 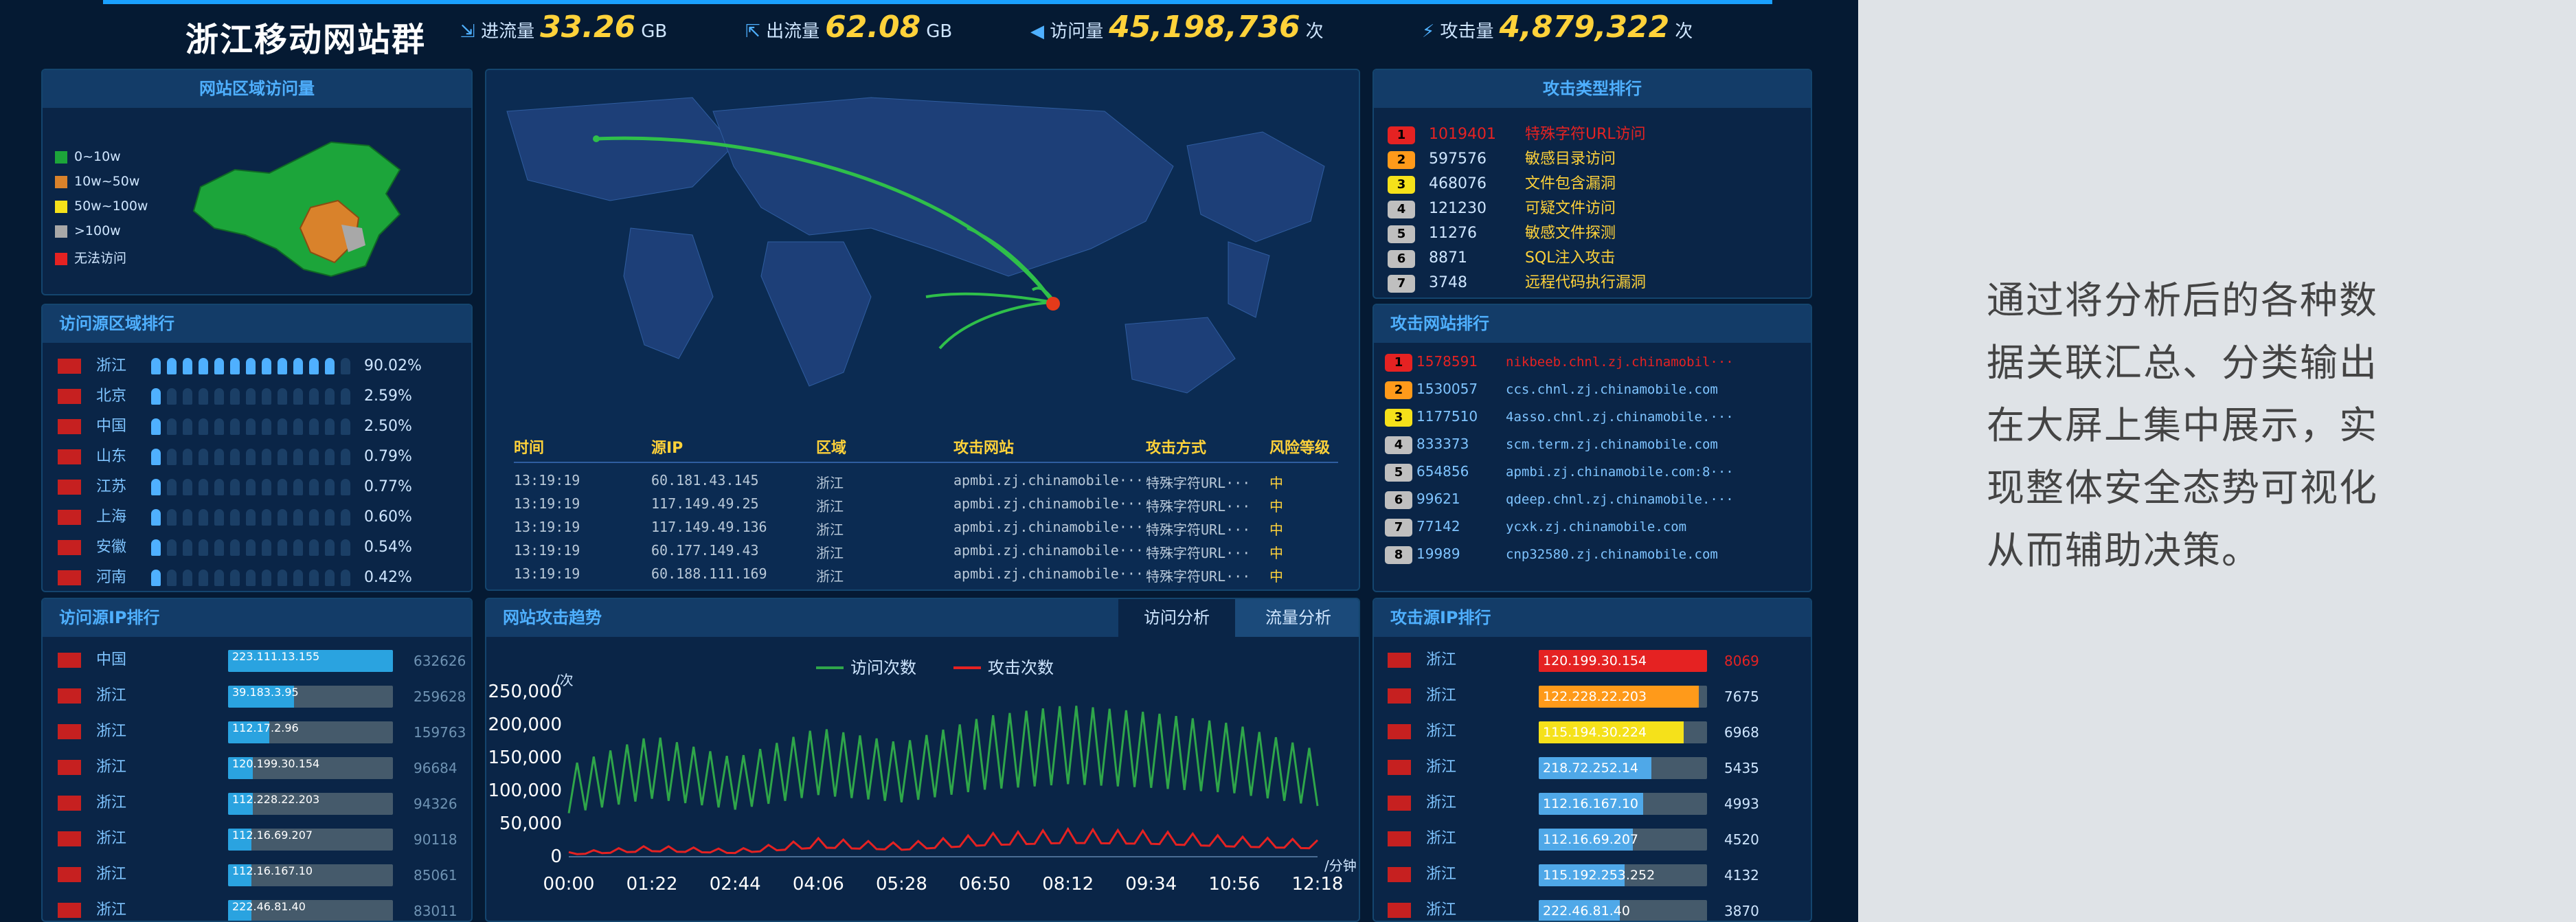 What do you see at coordinates (529, 448) in the screenshot?
I see `column-header: 时间` at bounding box center [529, 448].